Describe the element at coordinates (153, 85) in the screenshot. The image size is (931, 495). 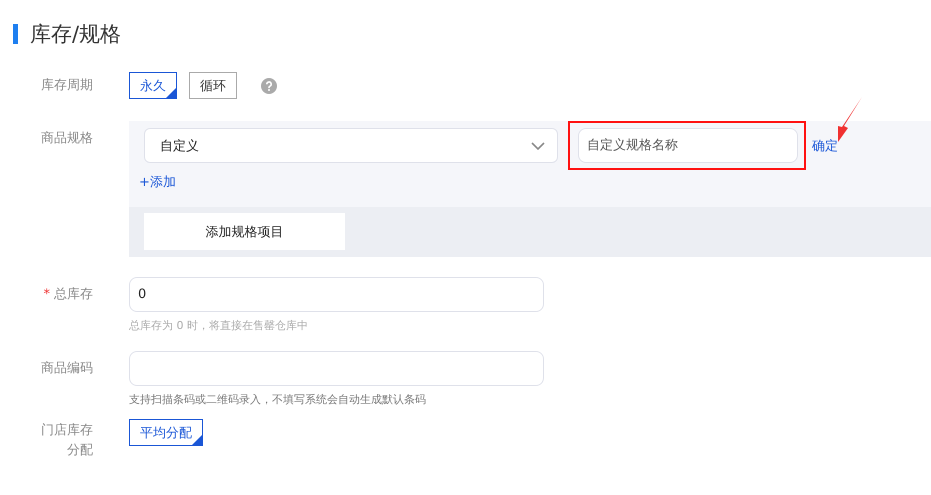
I see `option-button: 永久` at that location.